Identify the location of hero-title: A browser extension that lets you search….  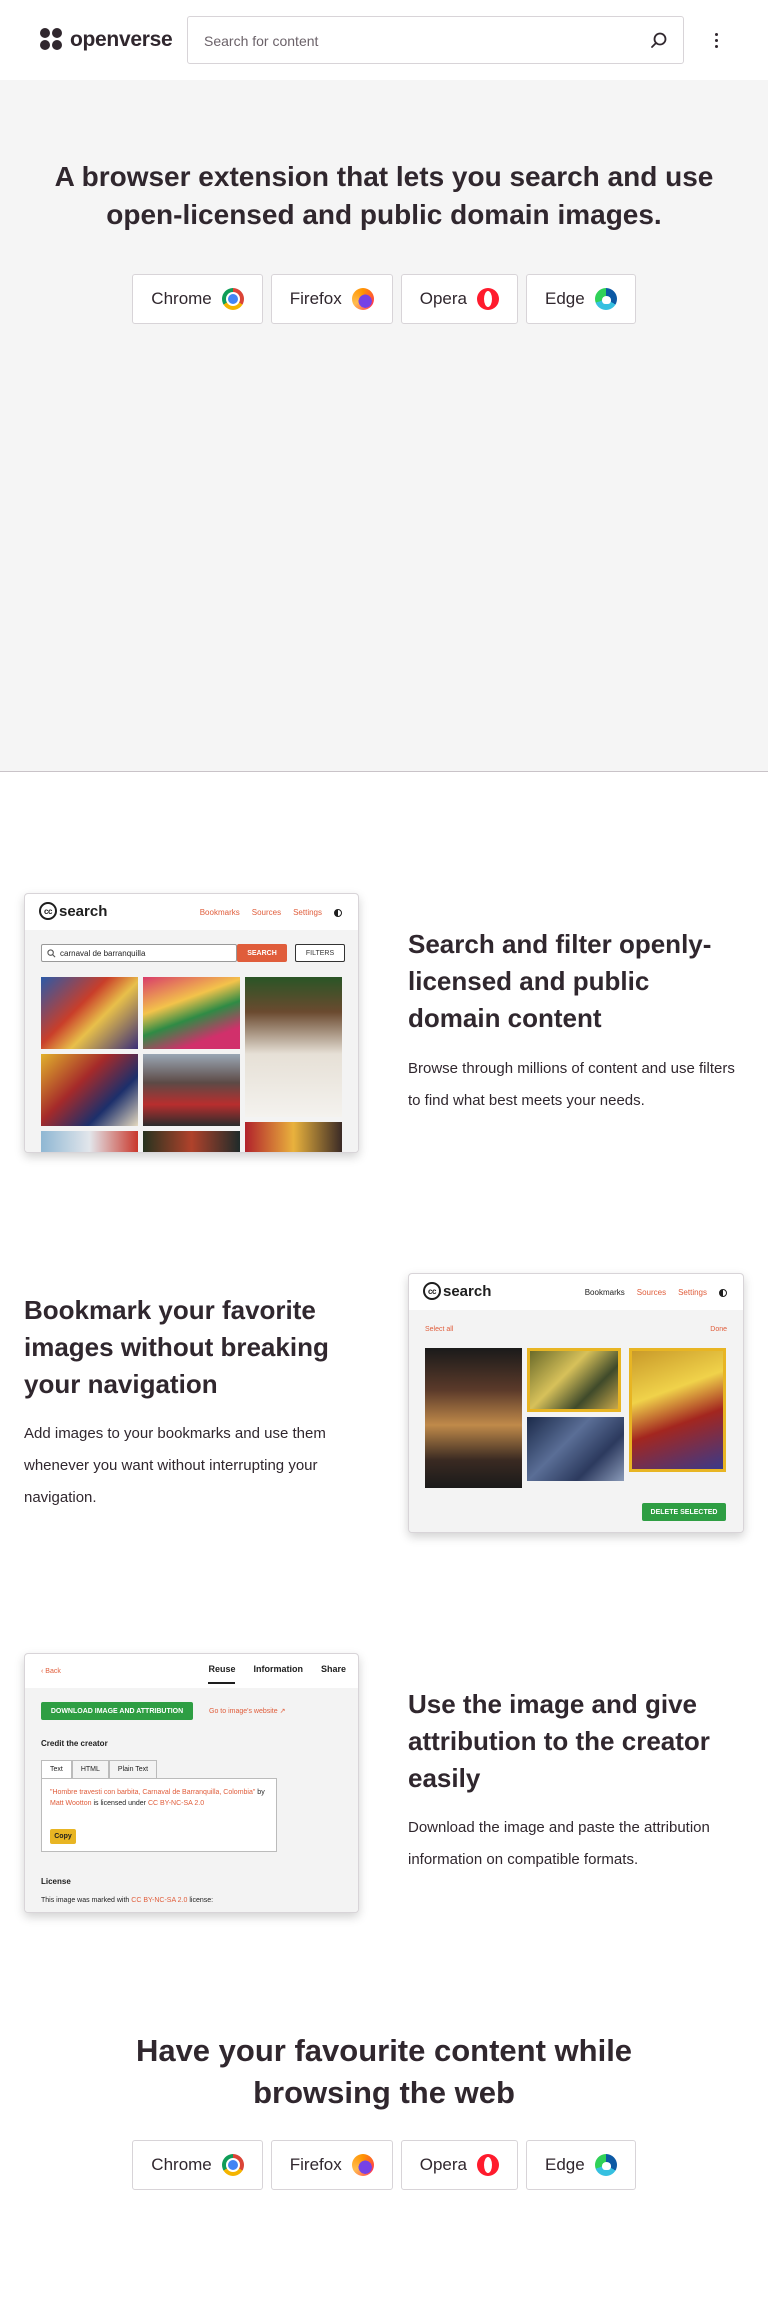
(384, 195).